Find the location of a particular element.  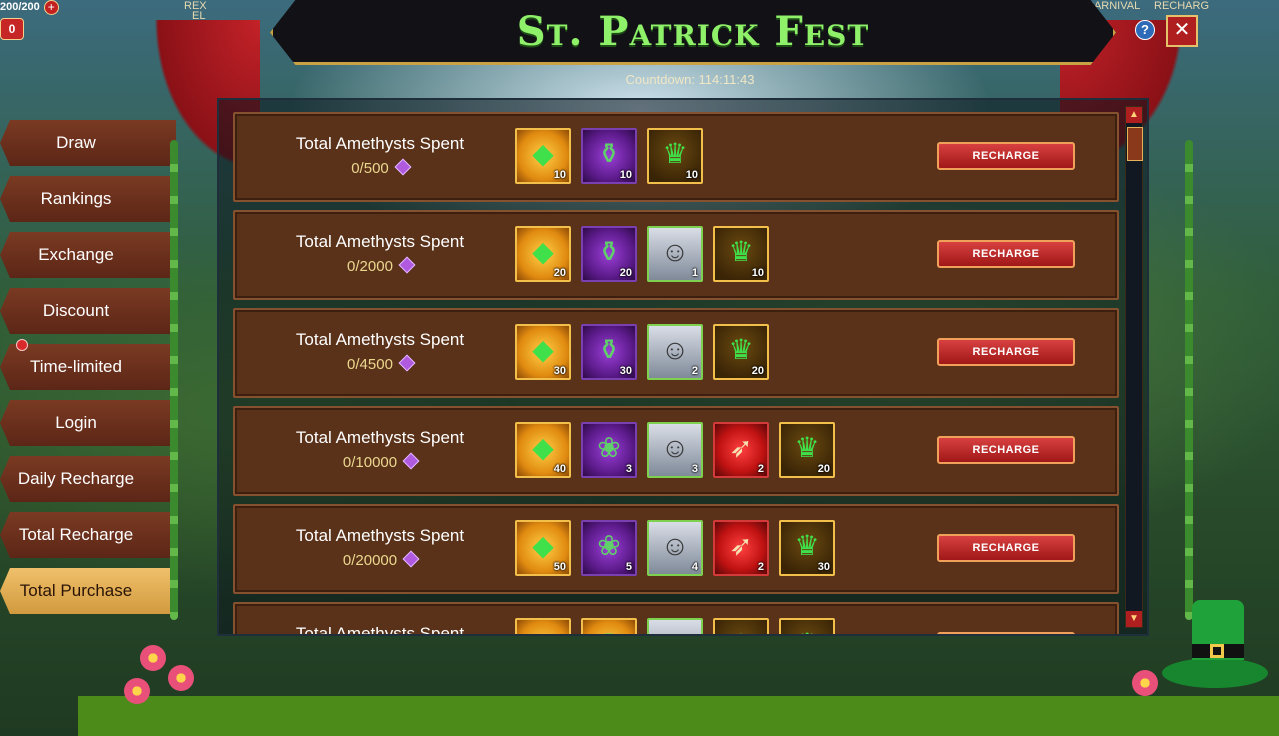

reward-list: ◆ ⚱ ☺ ★ ♛ is located at coordinates (675, 626).